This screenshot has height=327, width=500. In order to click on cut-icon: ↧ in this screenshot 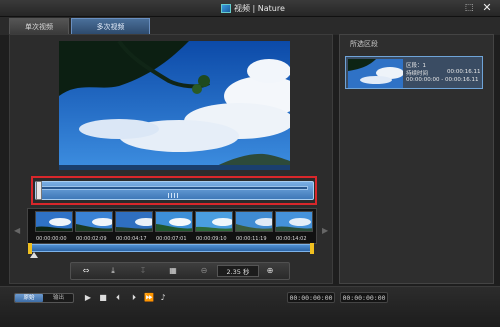, I will do `click(143, 271)`.